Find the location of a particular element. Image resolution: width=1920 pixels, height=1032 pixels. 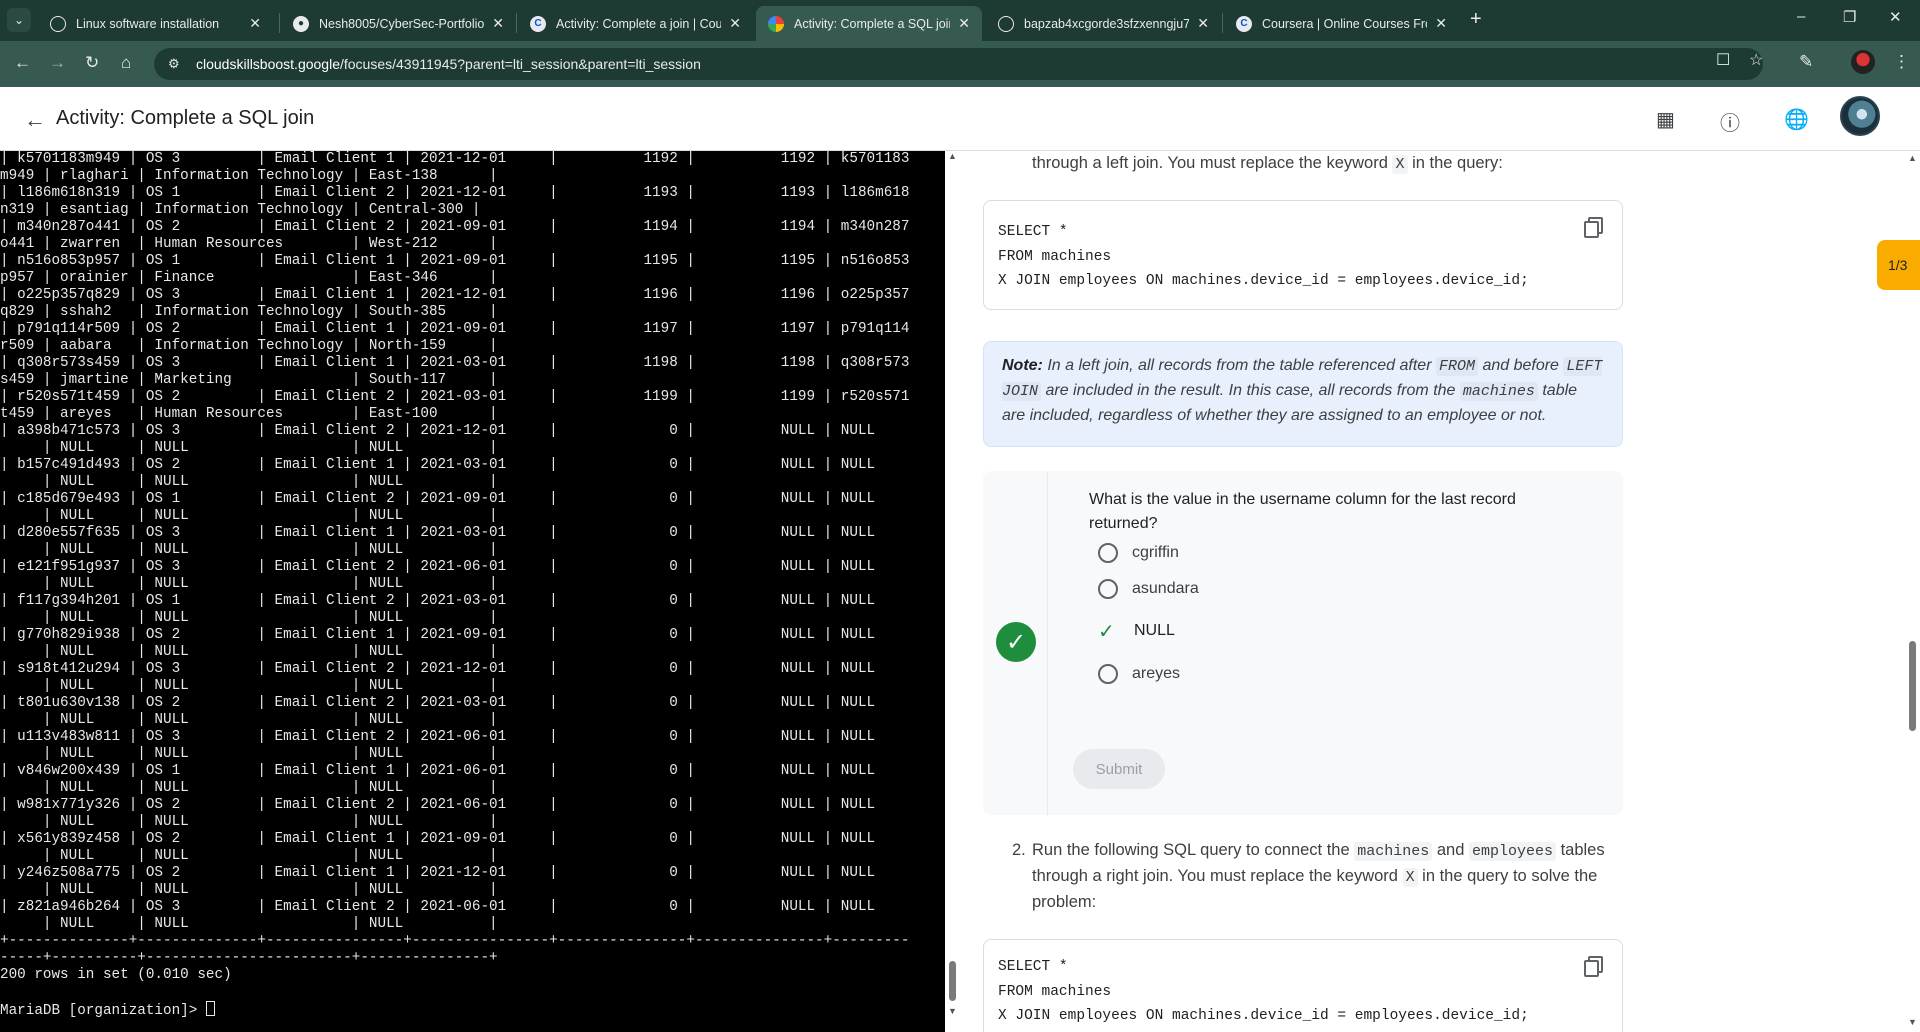

help-icon: ⓘ is located at coordinates (1730, 121).